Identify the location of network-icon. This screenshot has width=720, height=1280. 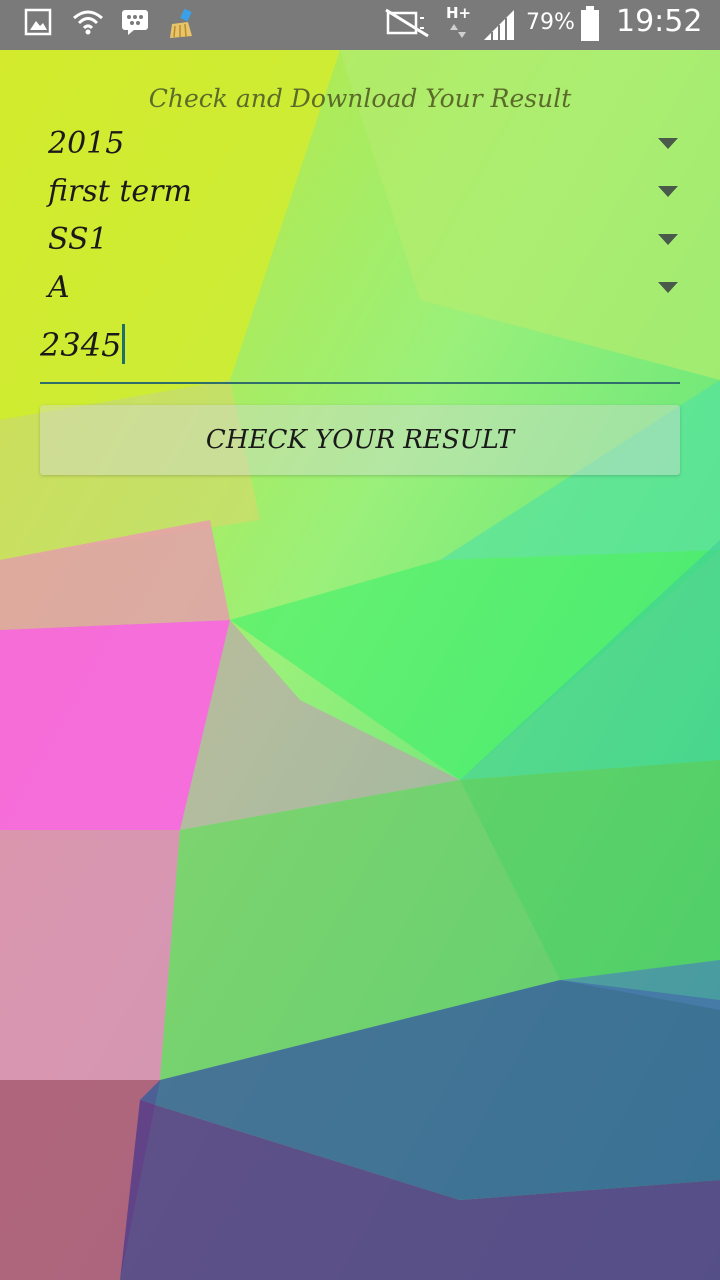
(458, 31).